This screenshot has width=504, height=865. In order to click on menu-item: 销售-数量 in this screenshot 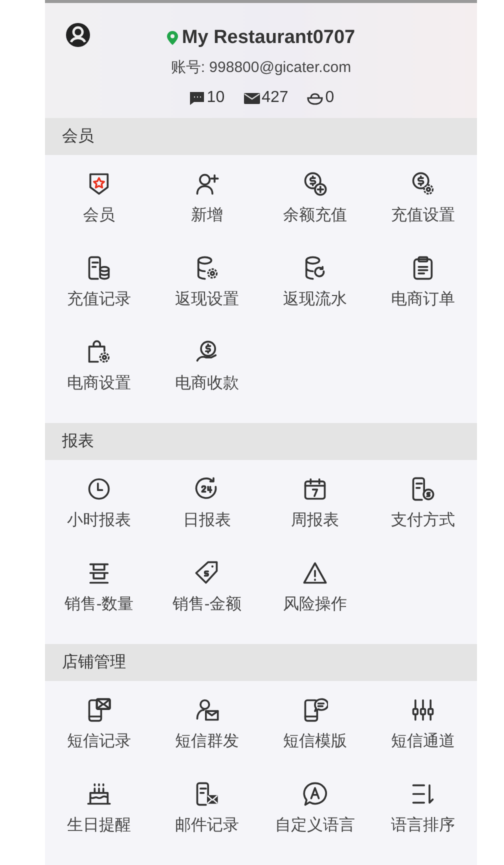, I will do `click(99, 596)`.